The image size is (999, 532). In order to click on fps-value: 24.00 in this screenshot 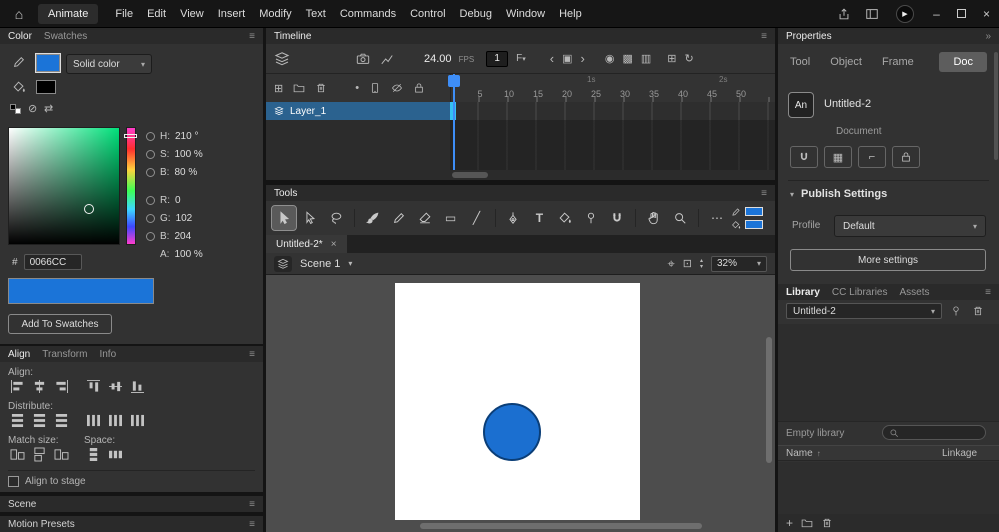, I will do `click(438, 59)`.